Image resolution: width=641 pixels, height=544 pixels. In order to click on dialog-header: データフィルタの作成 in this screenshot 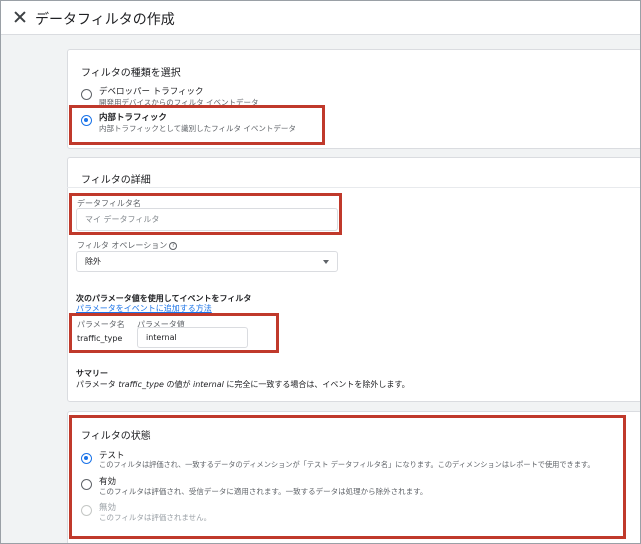, I will do `click(320, 18)`.